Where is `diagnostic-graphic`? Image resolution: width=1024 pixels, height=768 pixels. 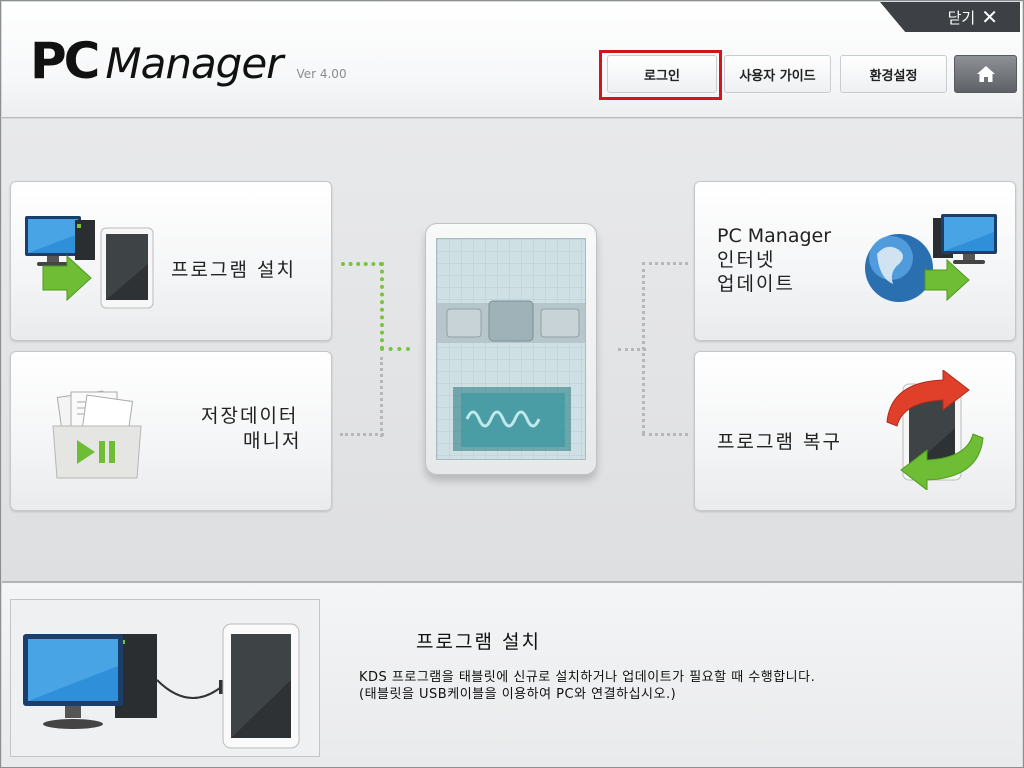 diagnostic-graphic is located at coordinates (511, 349).